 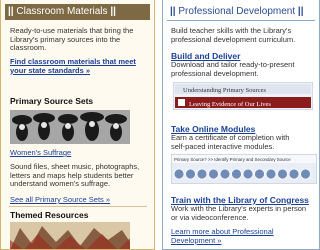 What do you see at coordinates (60, 200) in the screenshot?
I see `see-all-sets-link: See all Primary Source Sets »` at bounding box center [60, 200].